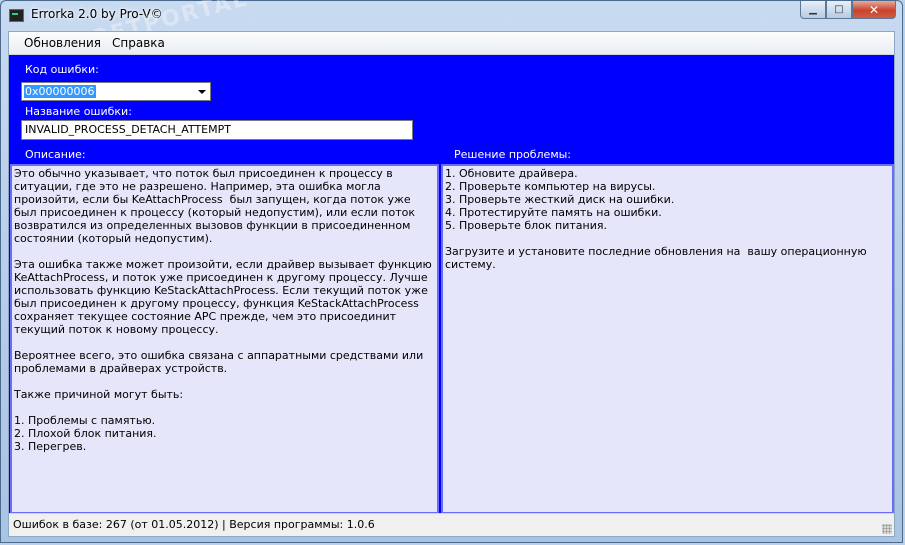  I want to click on maximize-button: □, so click(839, 10).